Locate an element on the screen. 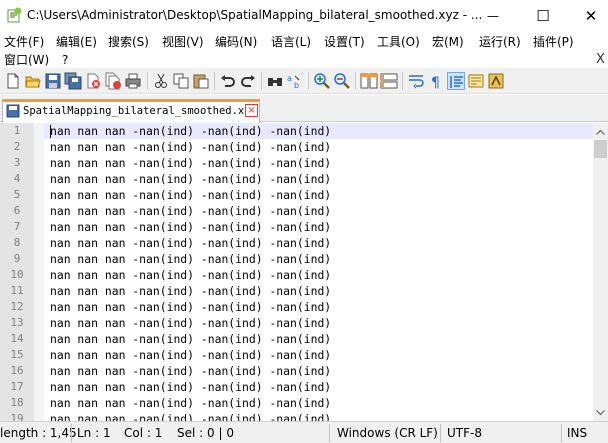  menu-view: 视图(V) is located at coordinates (183, 42).